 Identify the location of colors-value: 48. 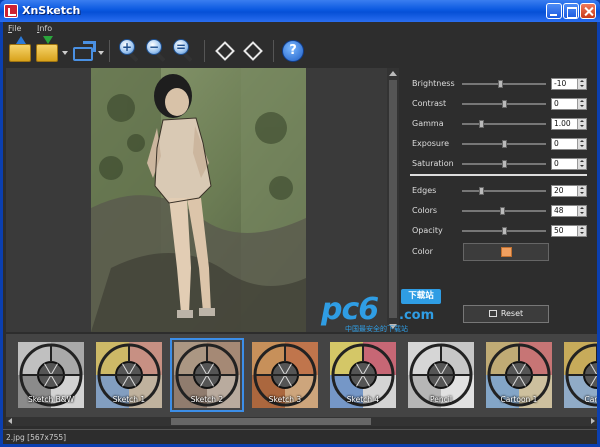
(559, 210).